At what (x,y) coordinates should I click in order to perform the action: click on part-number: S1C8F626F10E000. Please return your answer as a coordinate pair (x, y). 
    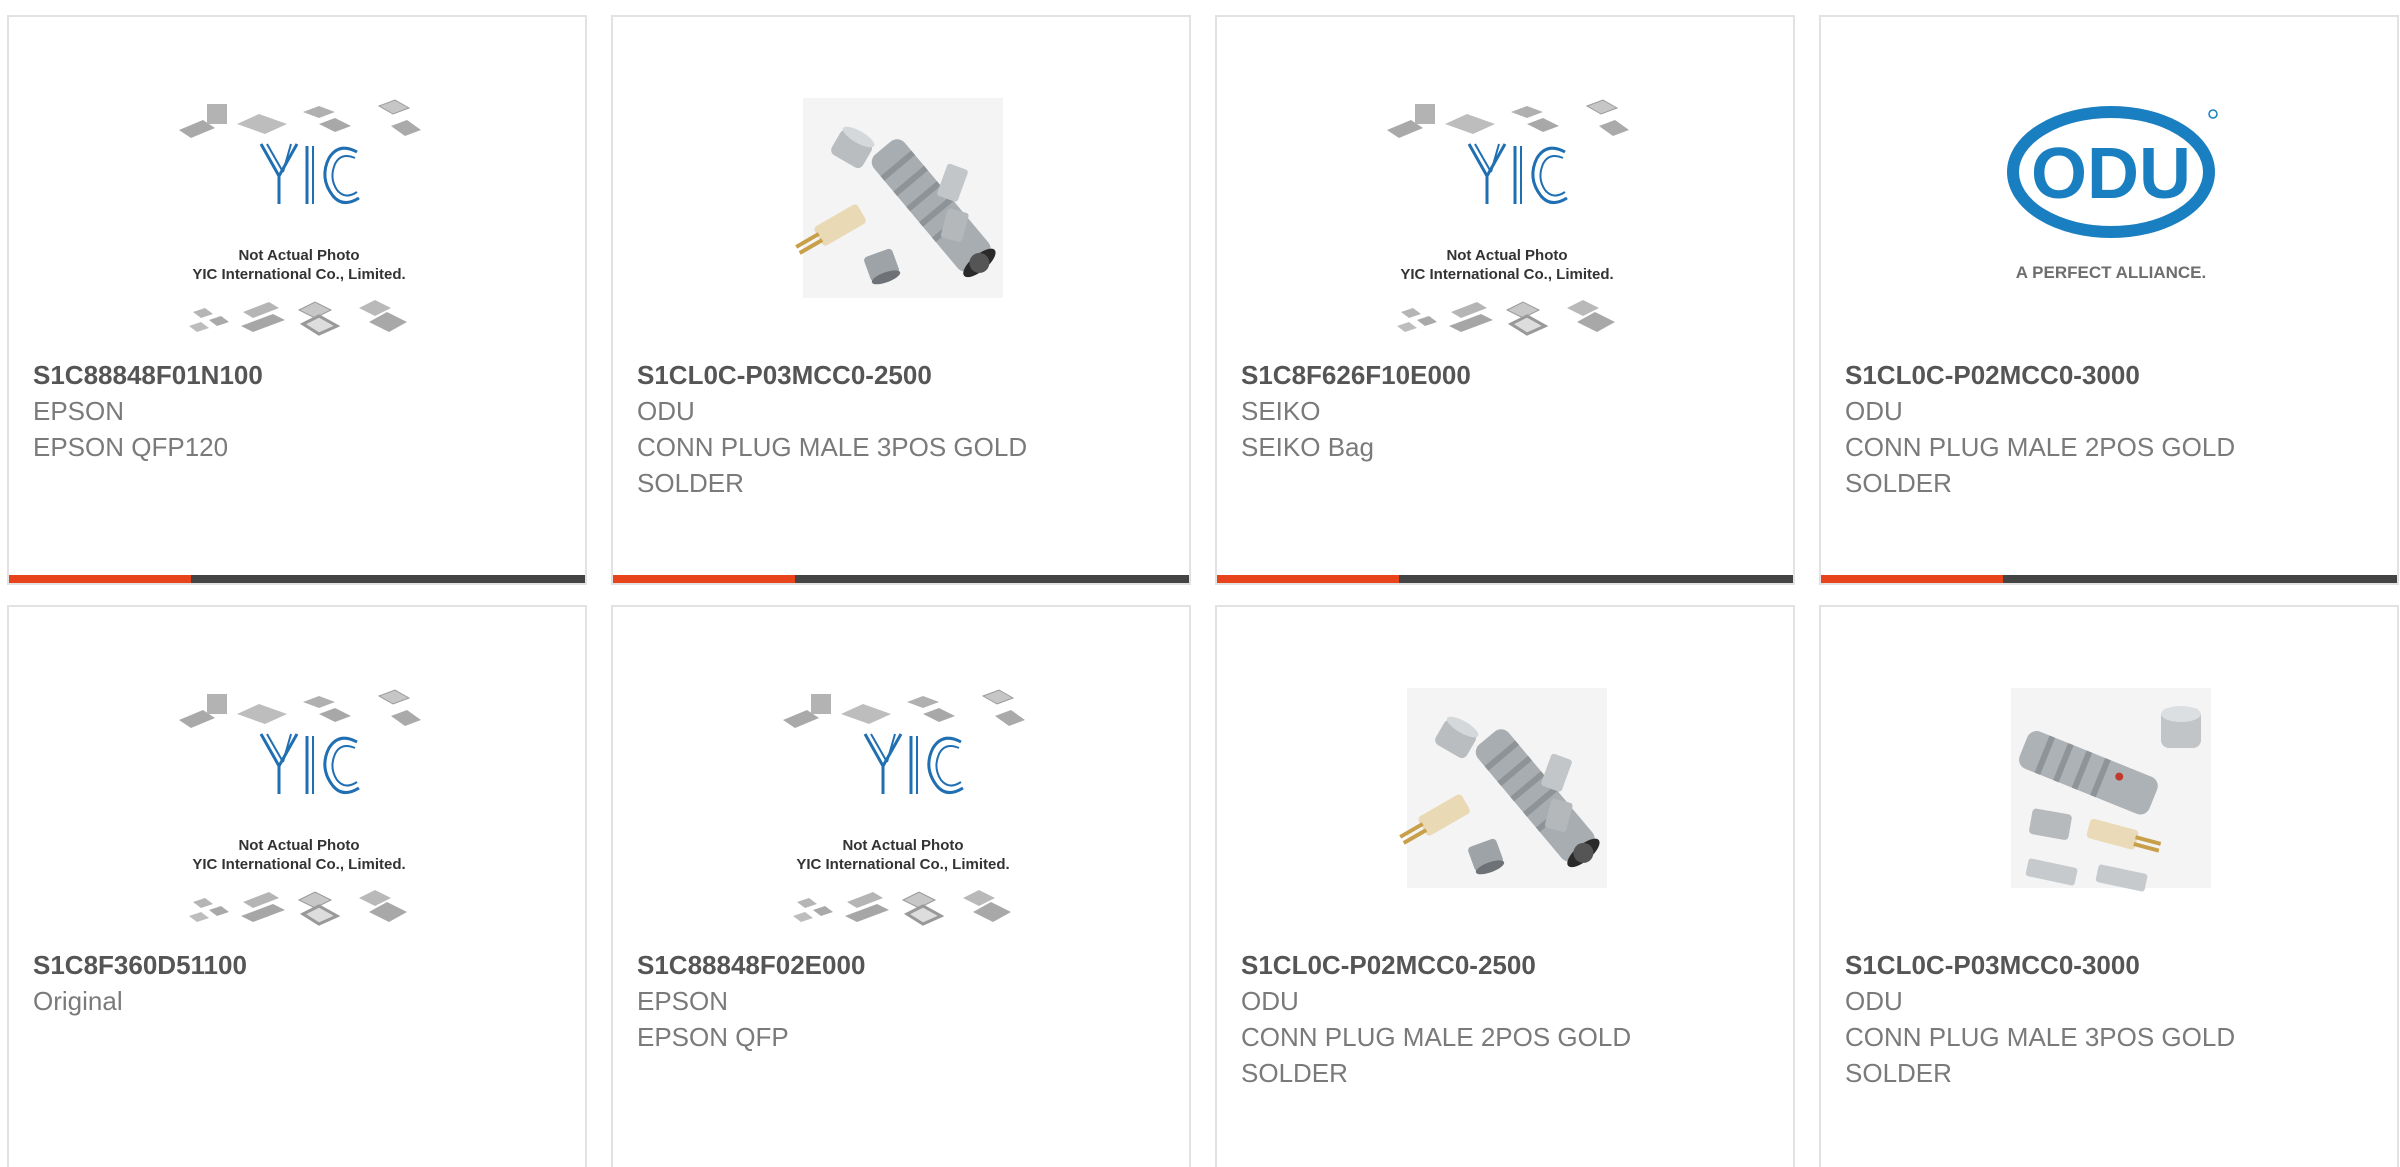
    Looking at the image, I should click on (1506, 375).